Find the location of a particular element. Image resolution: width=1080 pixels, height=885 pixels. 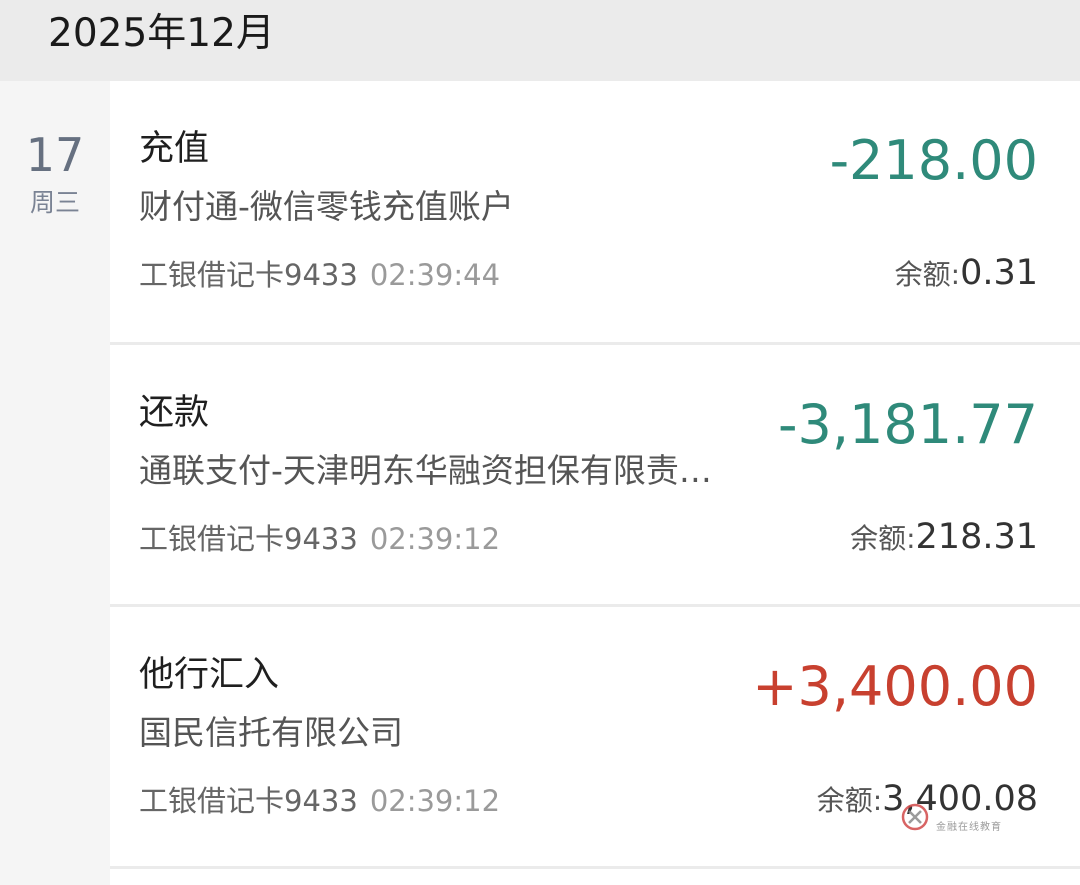

transaction-amount: +3,400.00 is located at coordinates (895, 686).